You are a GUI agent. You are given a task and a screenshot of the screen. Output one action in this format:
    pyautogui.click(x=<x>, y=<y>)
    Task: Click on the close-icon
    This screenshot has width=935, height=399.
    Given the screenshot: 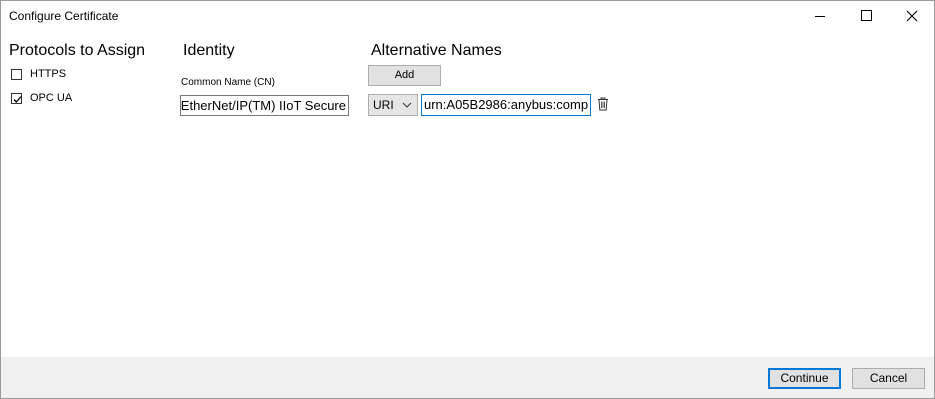 What is the action you would take?
    pyautogui.click(x=912, y=16)
    